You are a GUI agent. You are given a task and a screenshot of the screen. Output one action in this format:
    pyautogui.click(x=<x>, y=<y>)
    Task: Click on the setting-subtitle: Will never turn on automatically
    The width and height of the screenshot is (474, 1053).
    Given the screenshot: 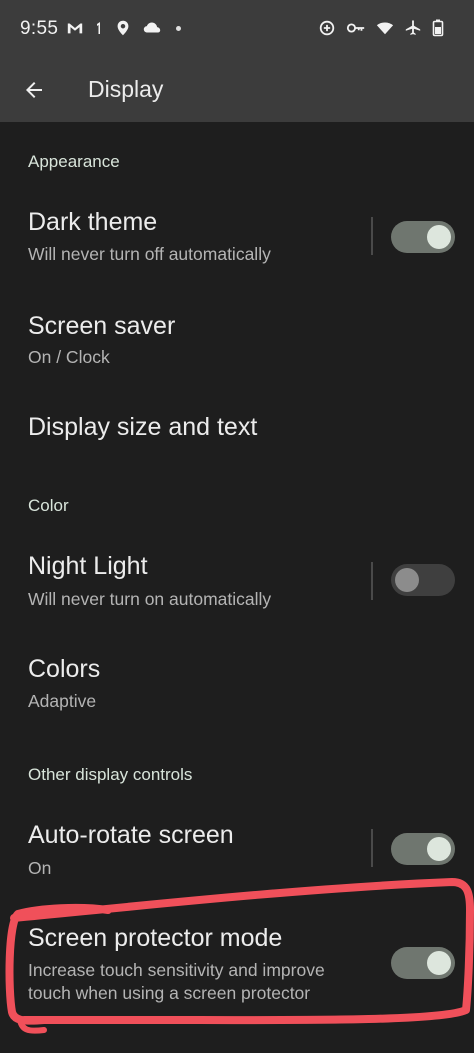 What is the action you would take?
    pyautogui.click(x=150, y=599)
    